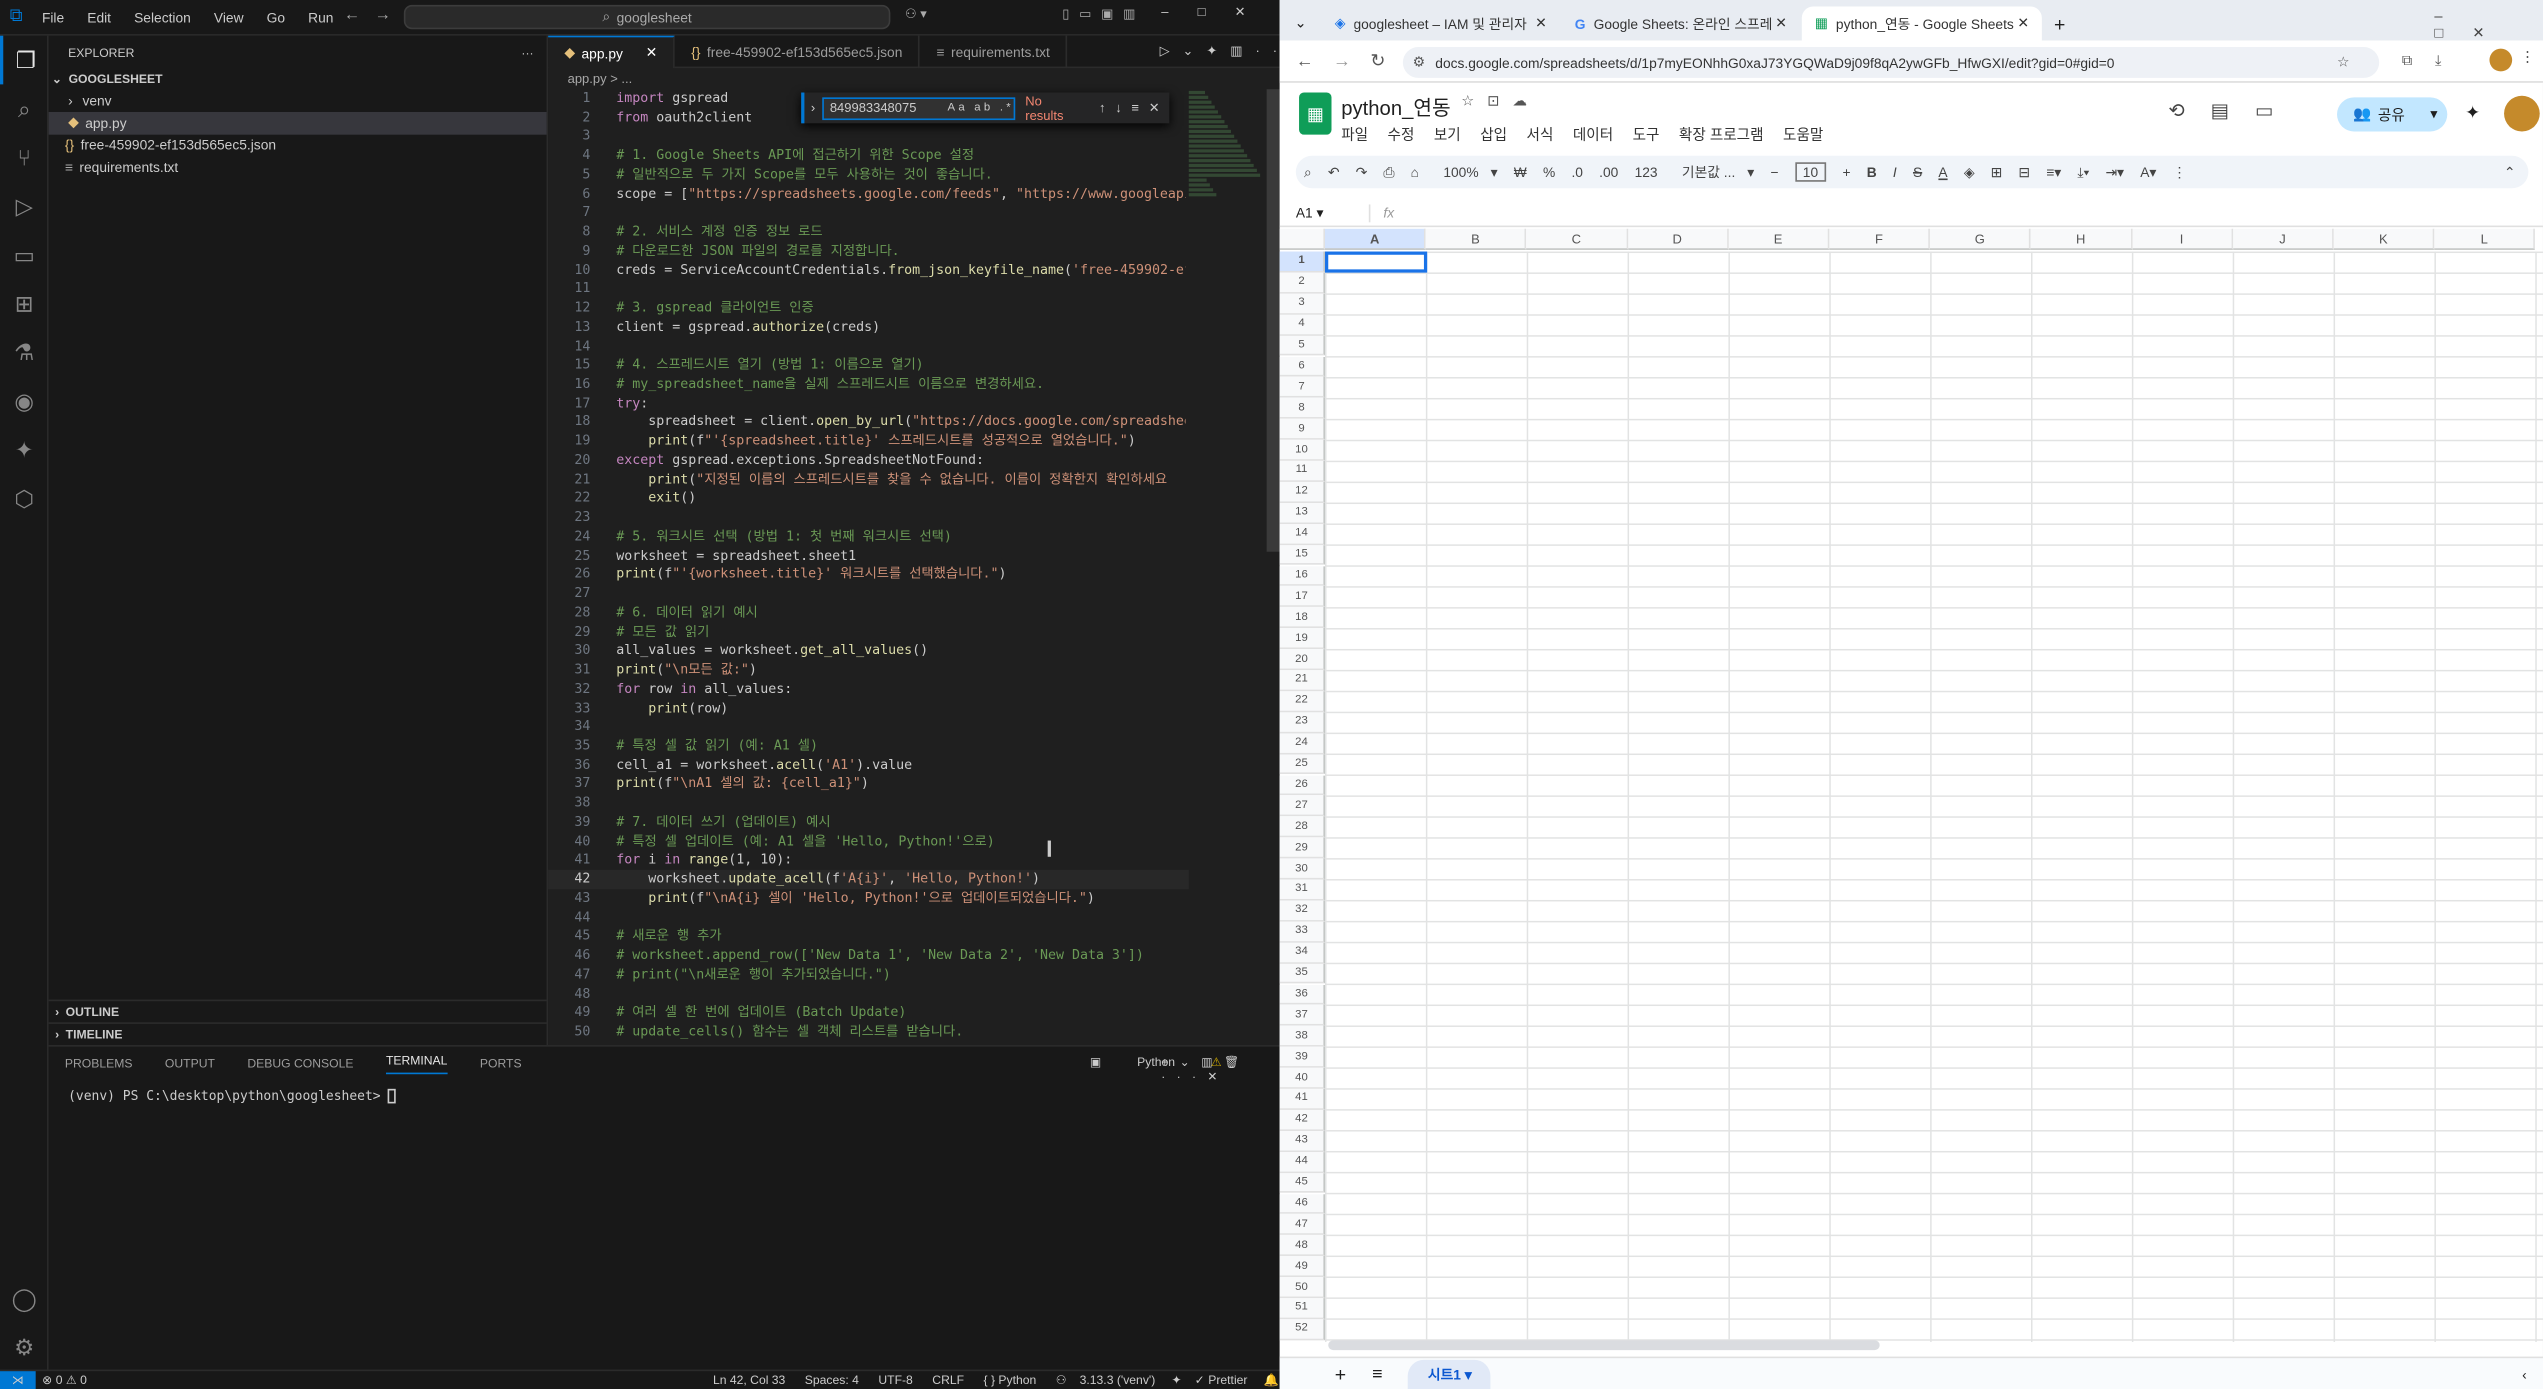 Image resolution: width=2543 pixels, height=1389 pixels. What do you see at coordinates (1302, 555) in the screenshot?
I see `row-header: 15` at bounding box center [1302, 555].